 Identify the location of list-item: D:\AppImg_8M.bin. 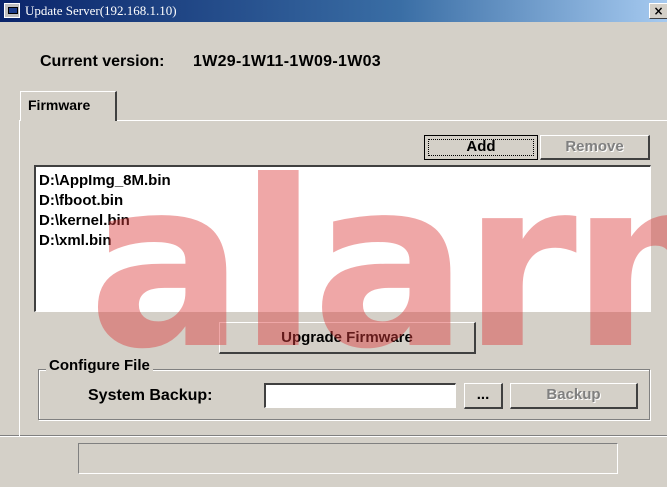
(344, 181).